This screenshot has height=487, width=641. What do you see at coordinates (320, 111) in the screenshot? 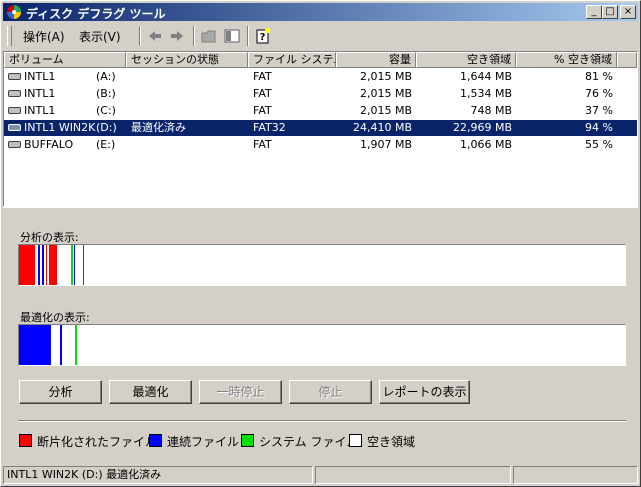
I see `volume-row: INTL1 (C:) FAT 2,015 MB 748 MB 37 %` at bounding box center [320, 111].